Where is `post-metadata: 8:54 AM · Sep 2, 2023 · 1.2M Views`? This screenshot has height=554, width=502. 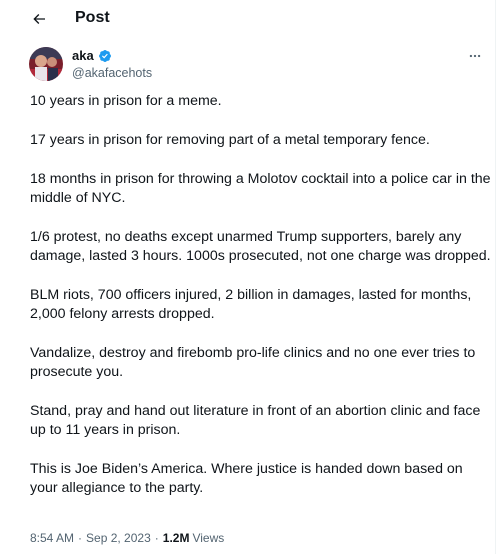 post-metadata: 8:54 AM · Sep 2, 2023 · 1.2M Views is located at coordinates (127, 538).